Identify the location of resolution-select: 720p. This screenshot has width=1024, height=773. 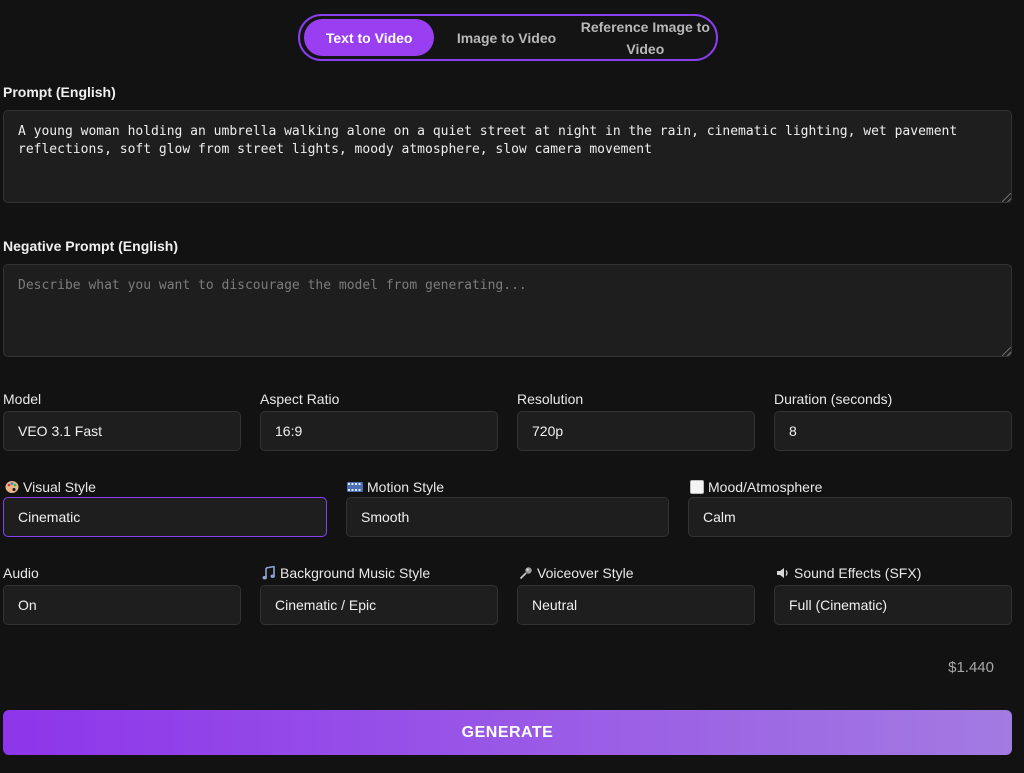
(636, 431).